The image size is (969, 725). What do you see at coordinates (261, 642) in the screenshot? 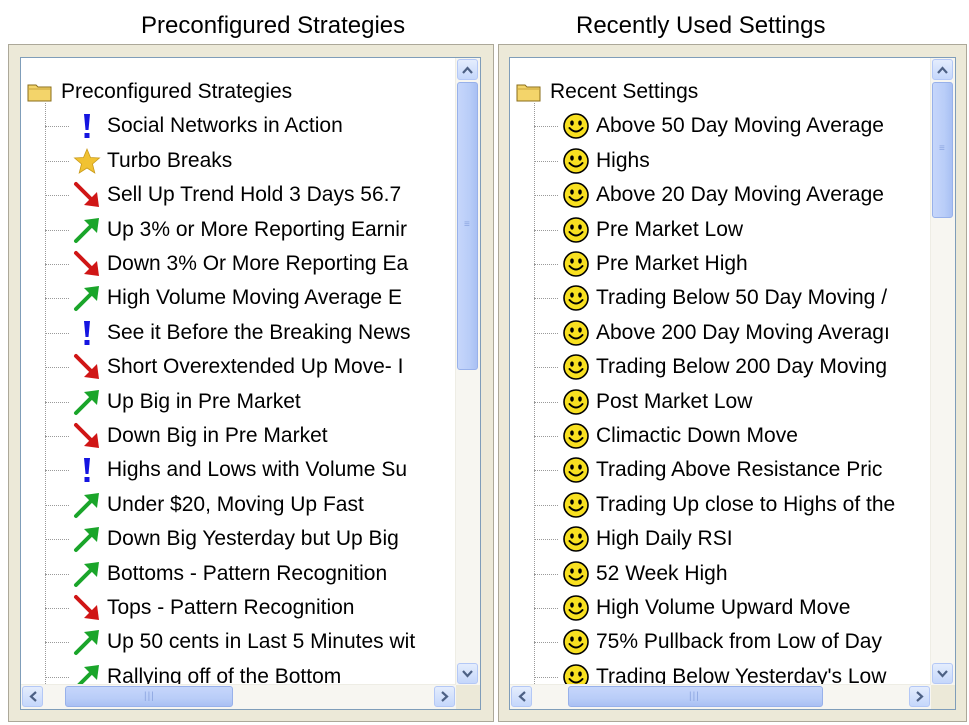
I see `tree-item-label: Up 50 cents in Last 5 Minutes wit` at bounding box center [261, 642].